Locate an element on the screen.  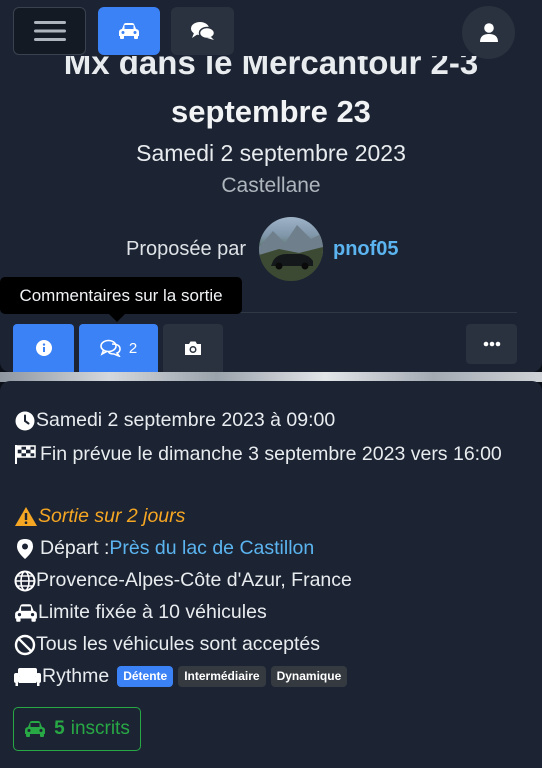
ellipsis-icon is located at coordinates (491, 344).